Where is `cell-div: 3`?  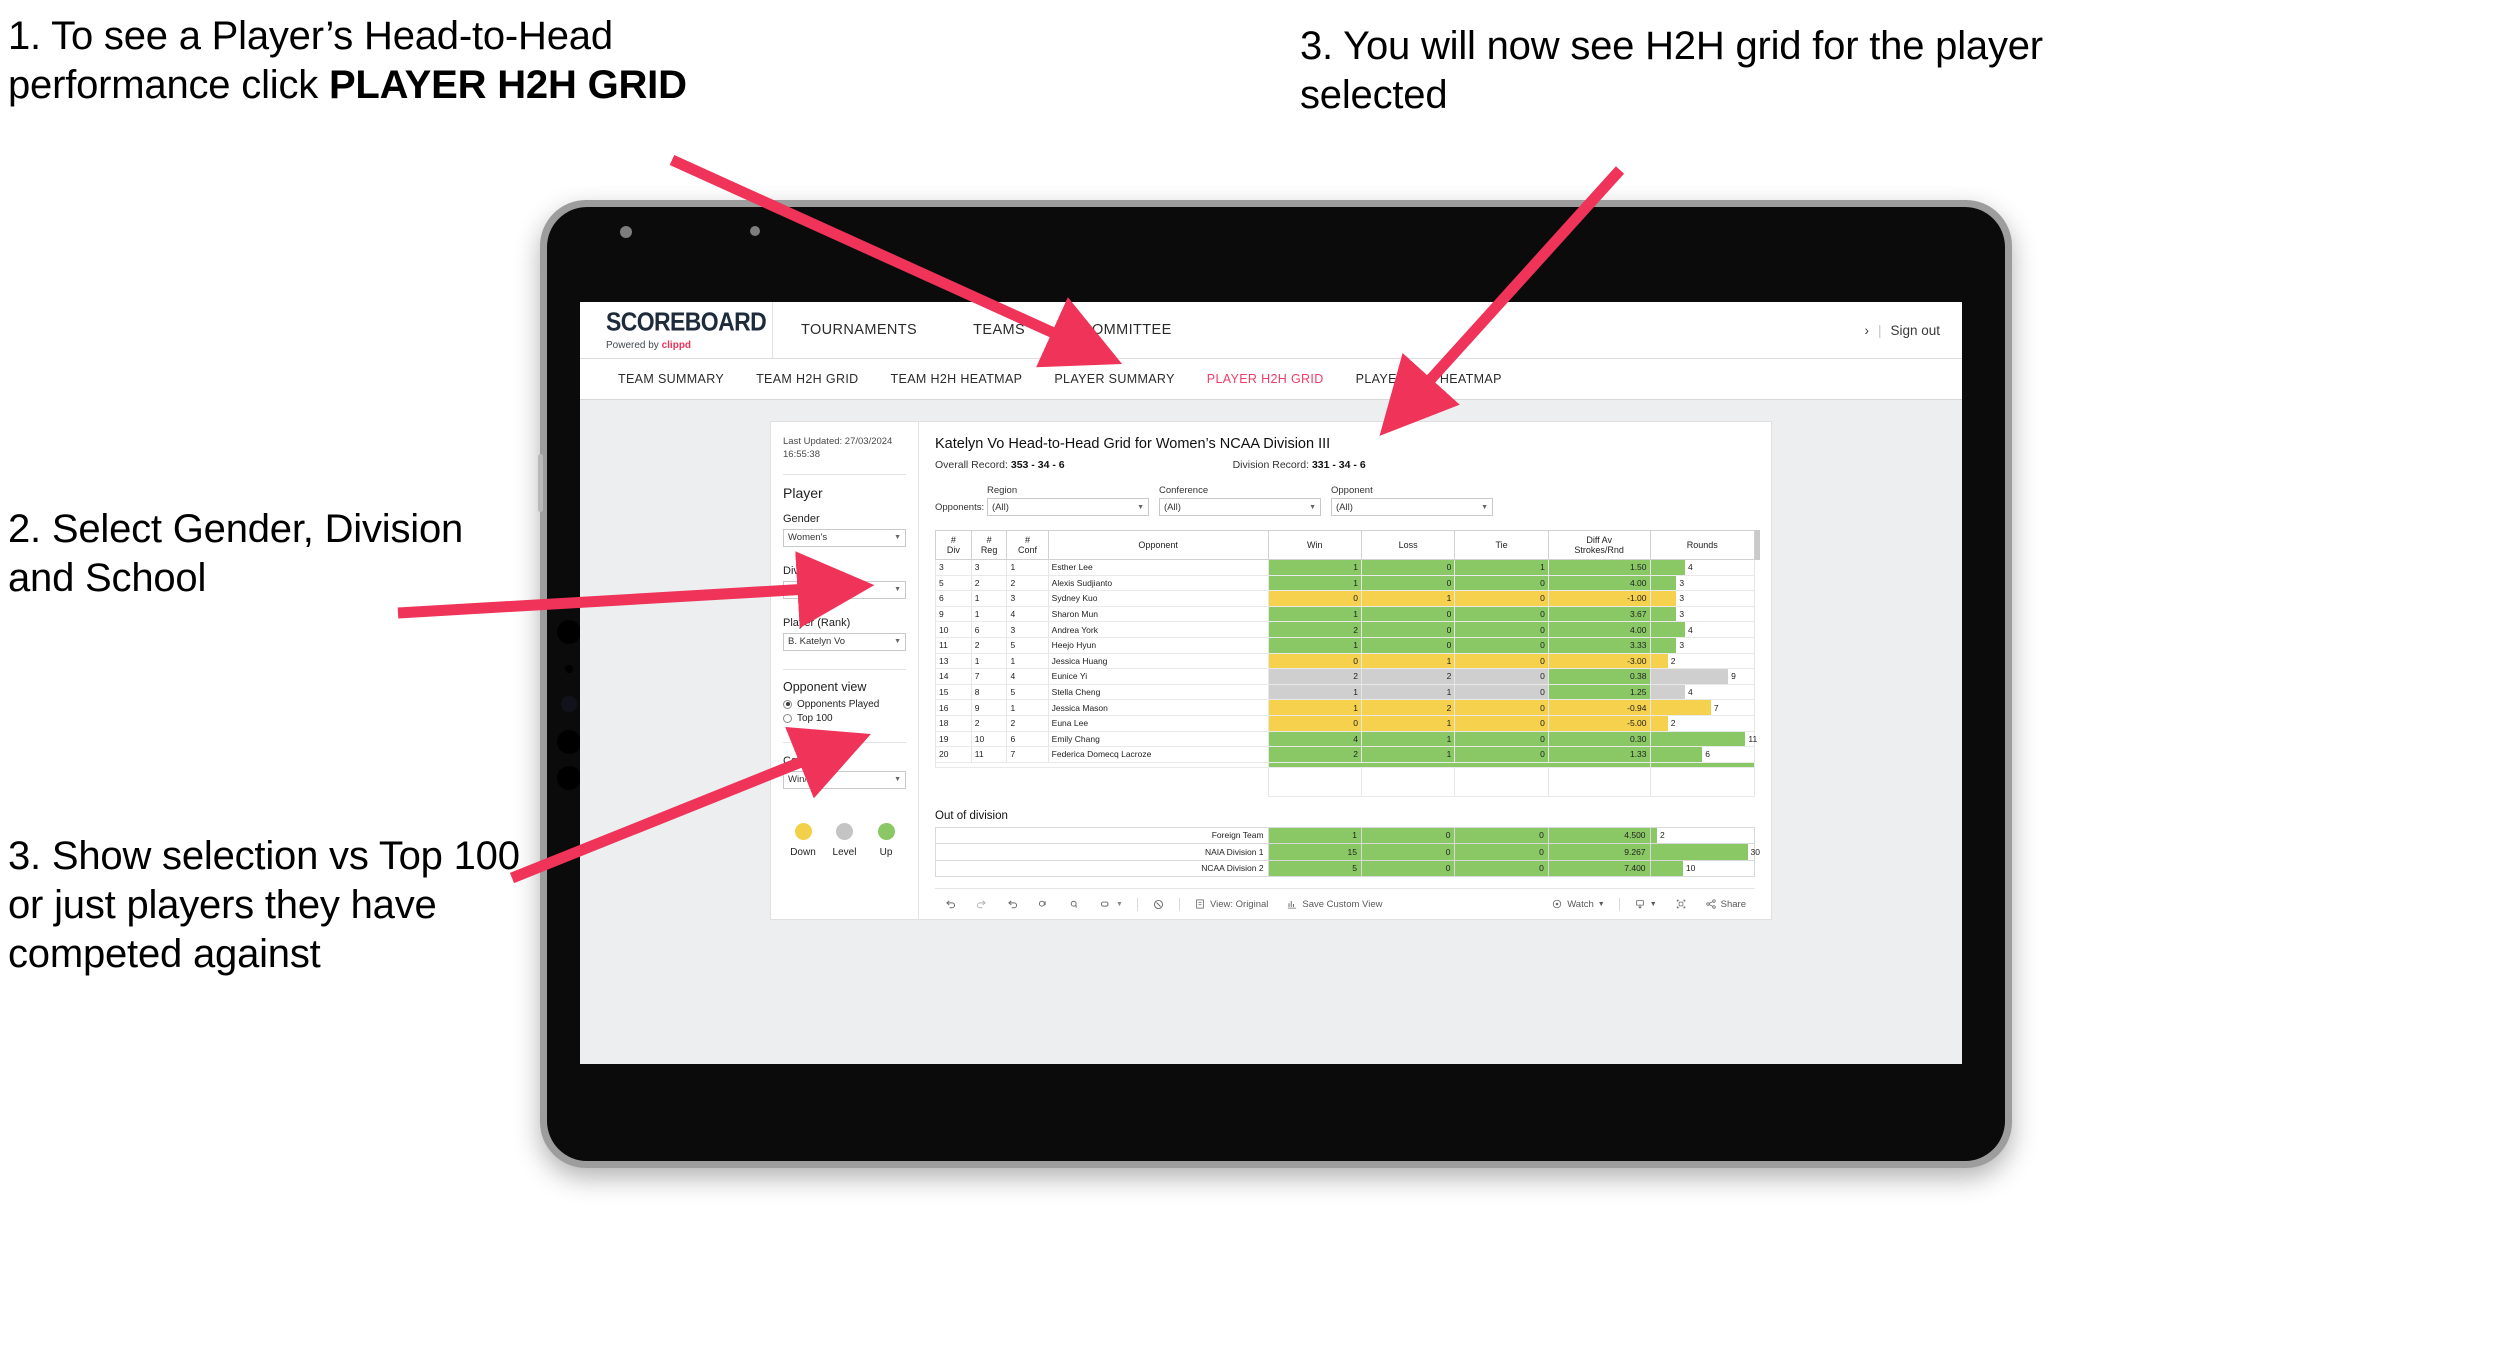 cell-div: 3 is located at coordinates (953, 567).